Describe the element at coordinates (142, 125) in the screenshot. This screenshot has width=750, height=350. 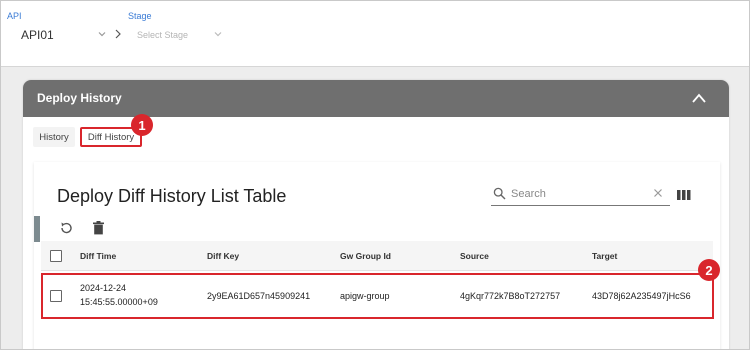
I see `annotation-badge-1: 1` at that location.